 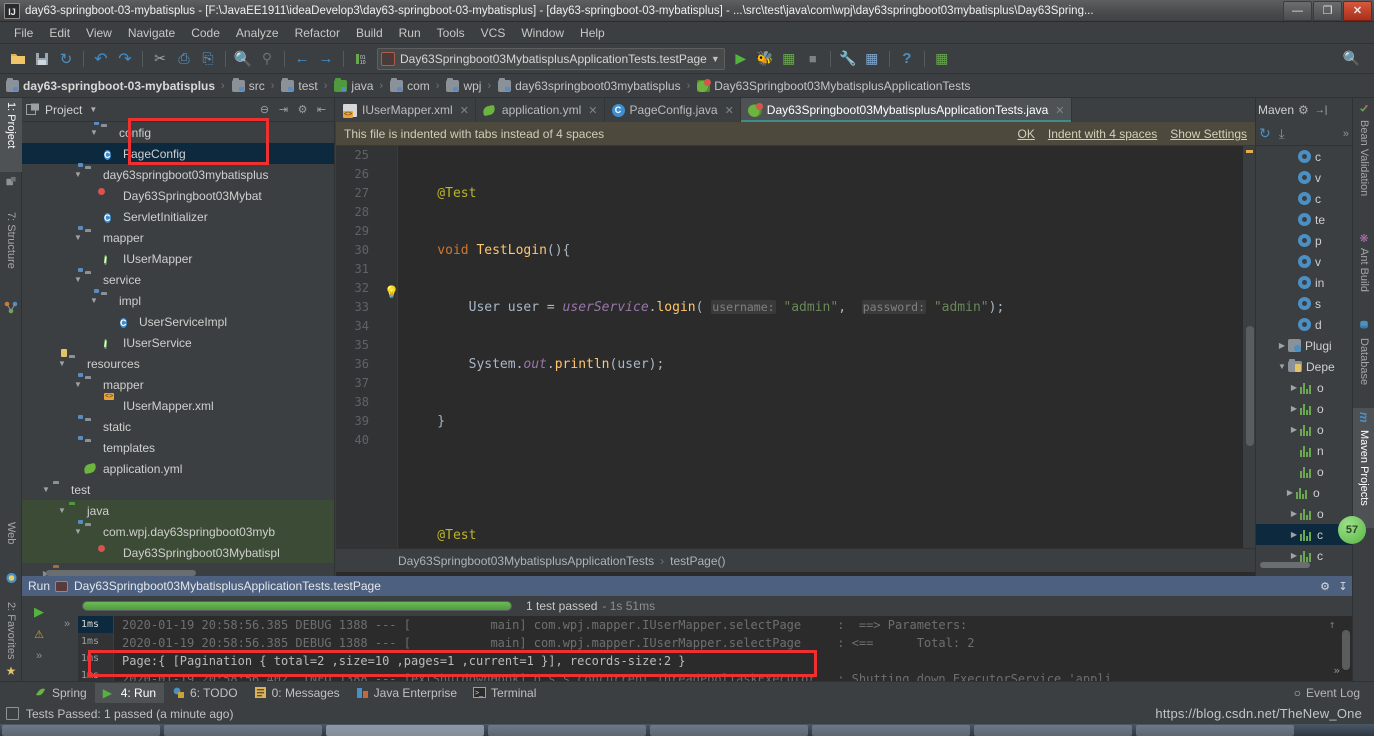 I want to click on more-icon: », so click(x=1346, y=134).